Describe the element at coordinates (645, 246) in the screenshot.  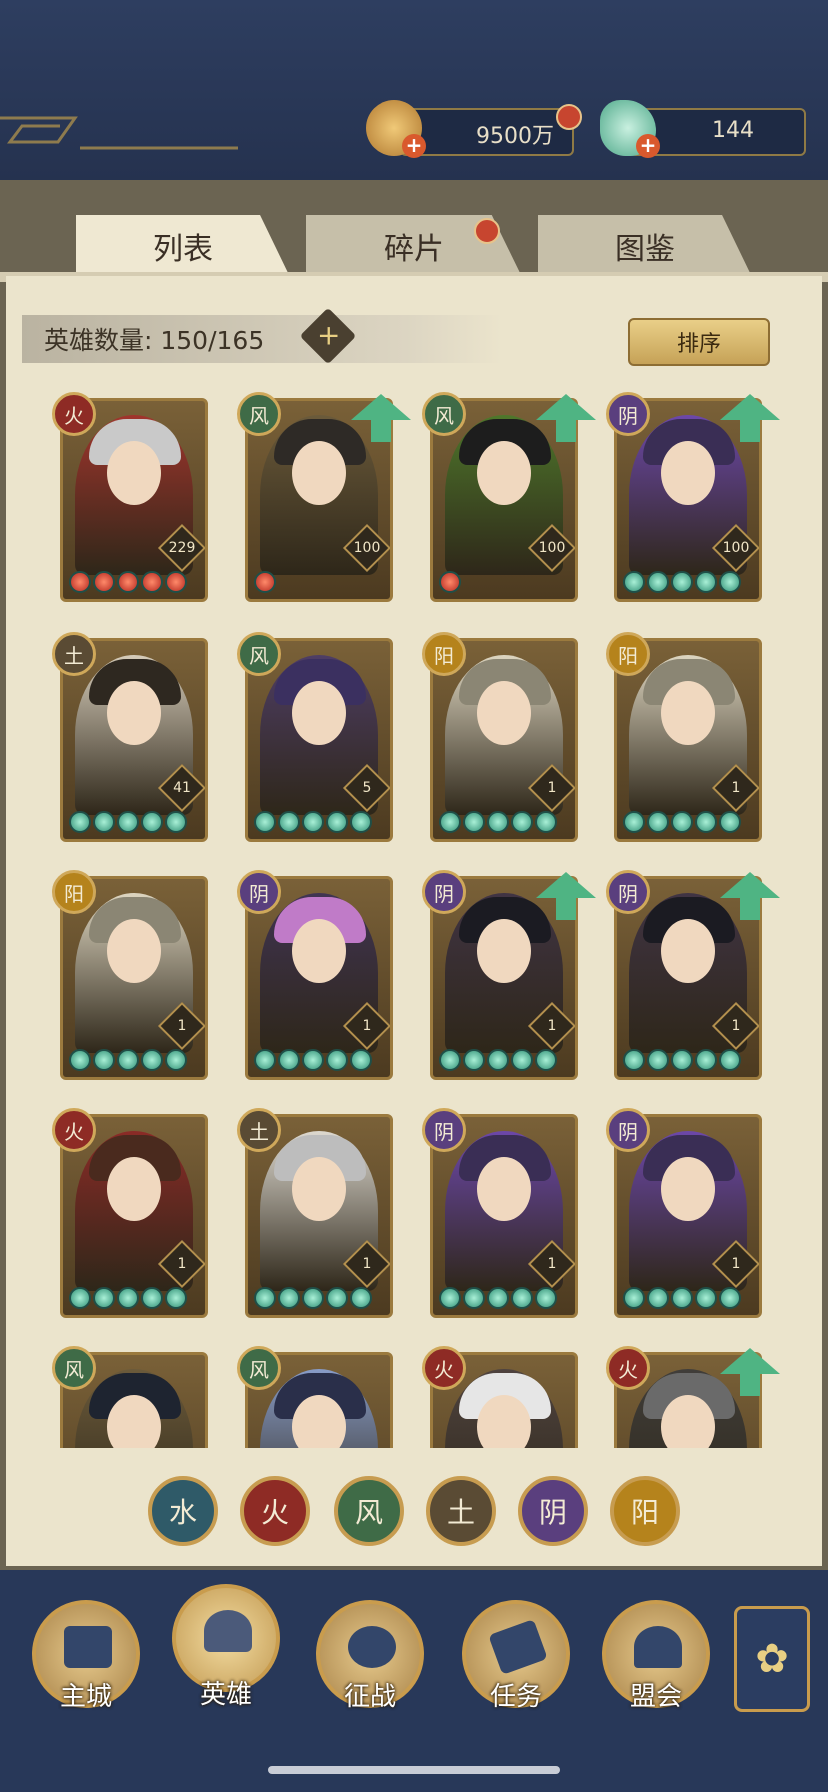
I see `tab-codex: 图鉴` at that location.